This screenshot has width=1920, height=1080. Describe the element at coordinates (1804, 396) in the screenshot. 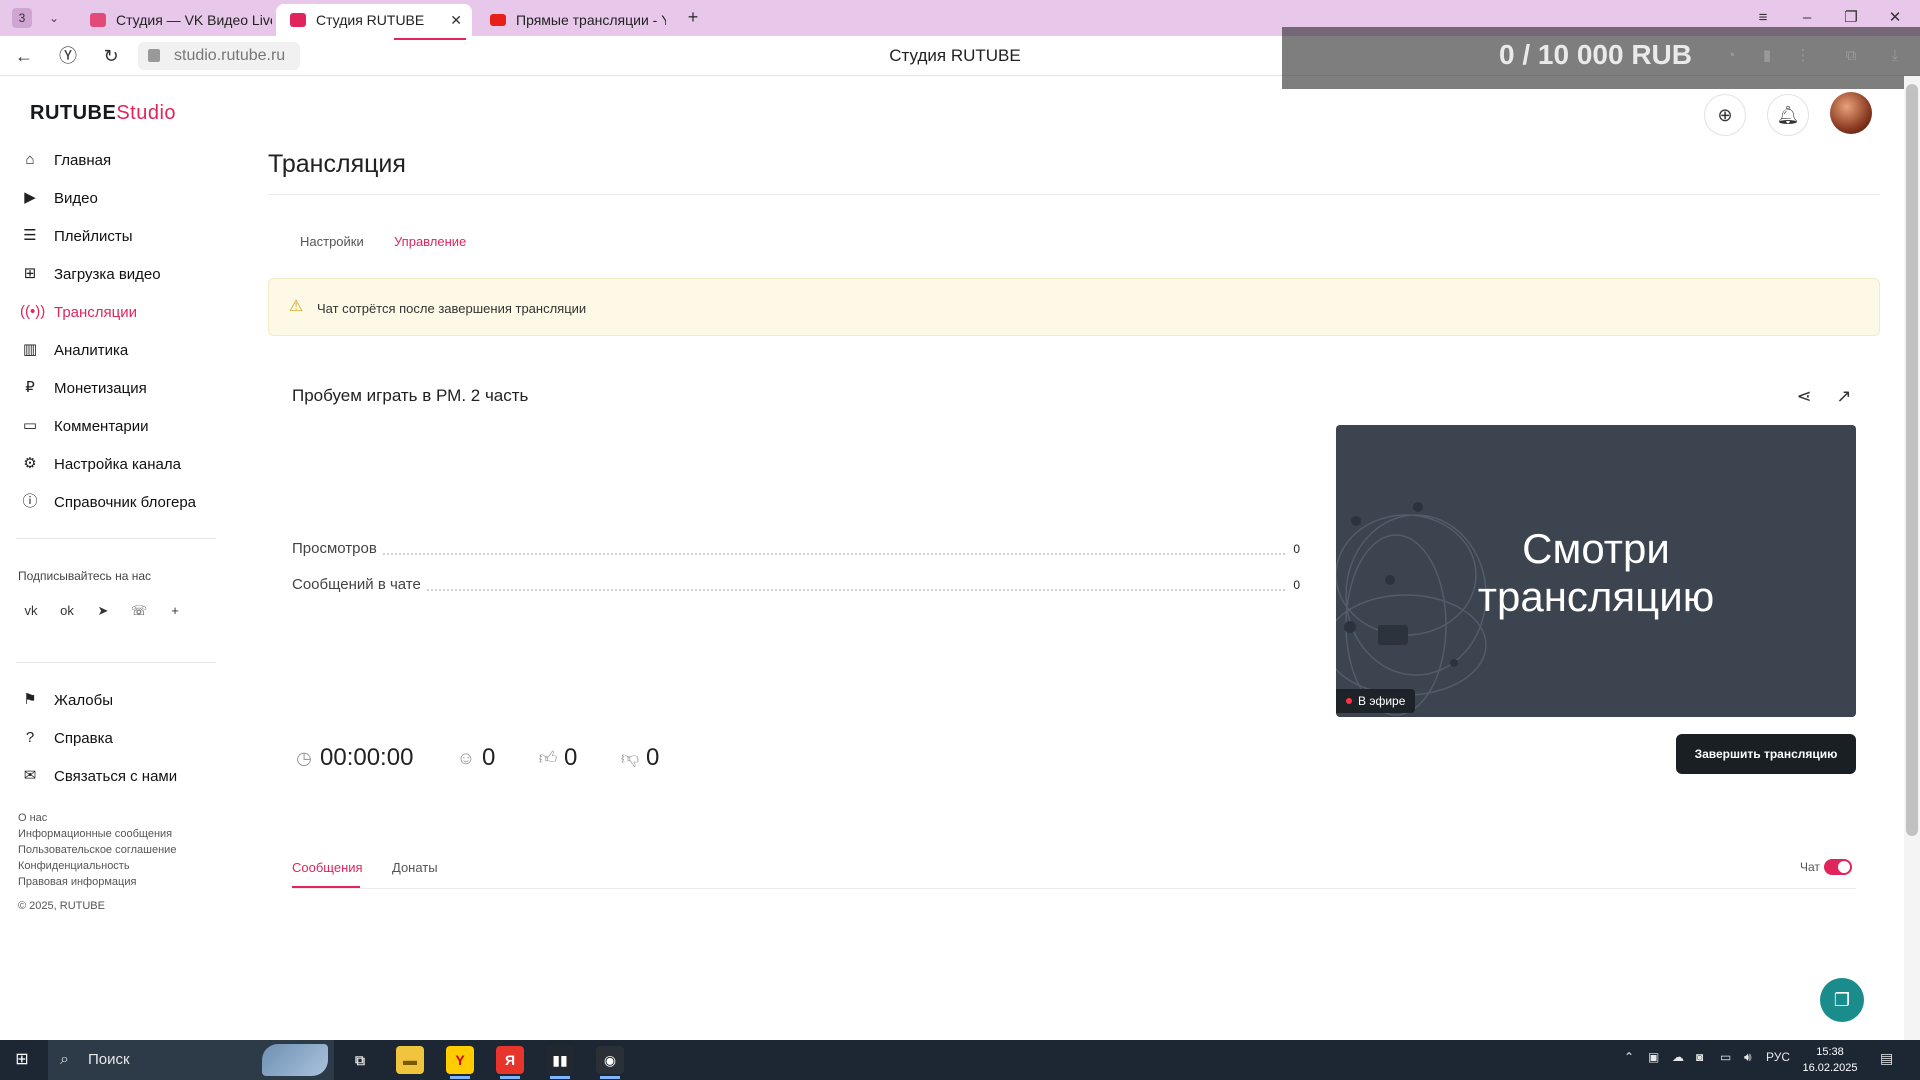

I see `share-icon: ⋖` at that location.